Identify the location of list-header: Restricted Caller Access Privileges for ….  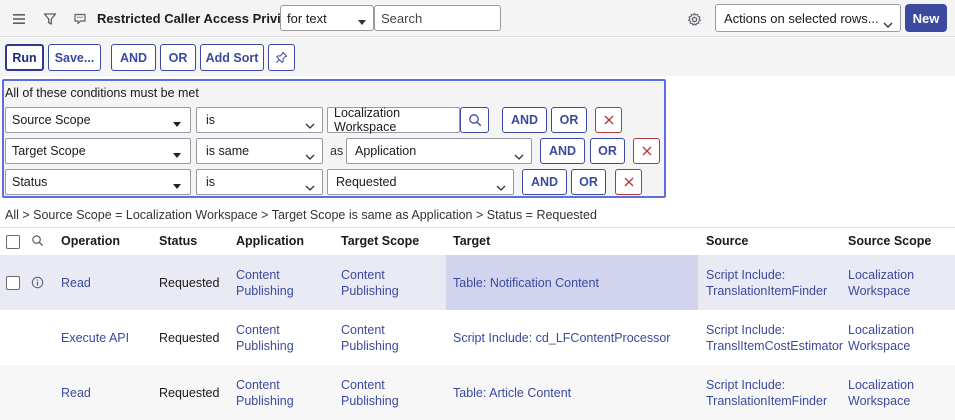
(477, 18).